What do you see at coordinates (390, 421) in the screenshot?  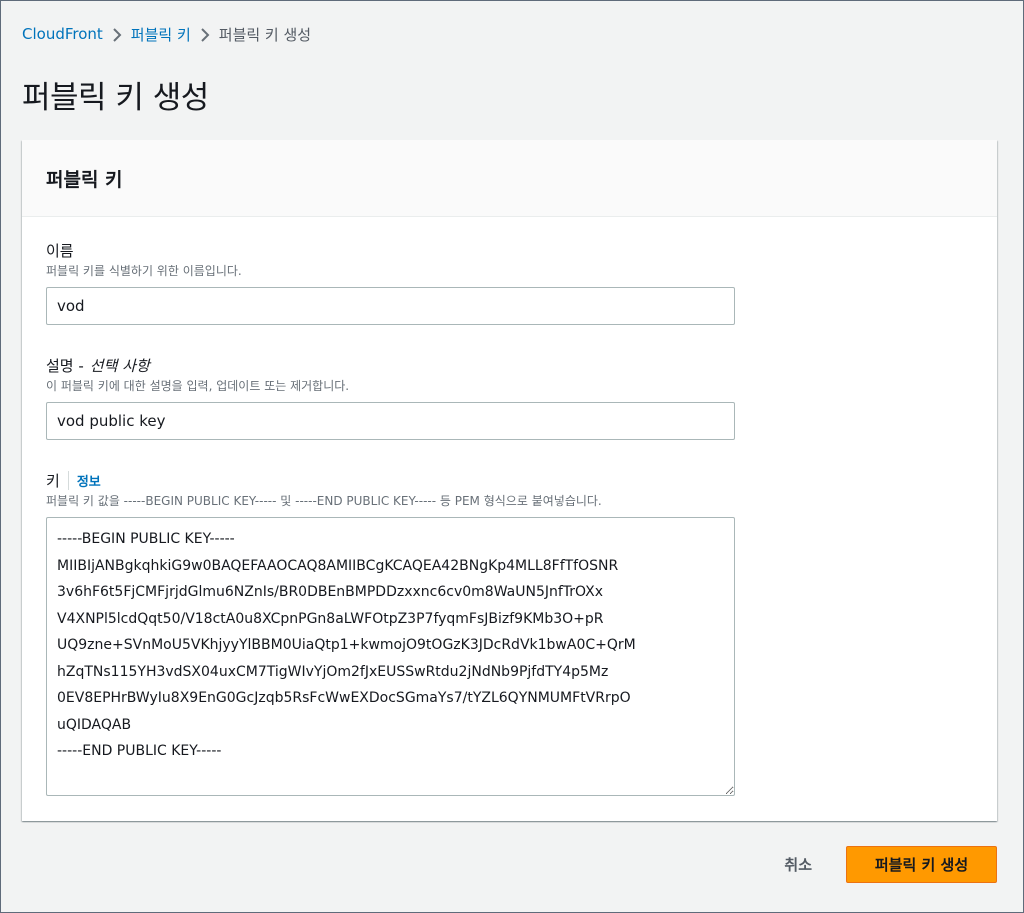 I see `description-input` at bounding box center [390, 421].